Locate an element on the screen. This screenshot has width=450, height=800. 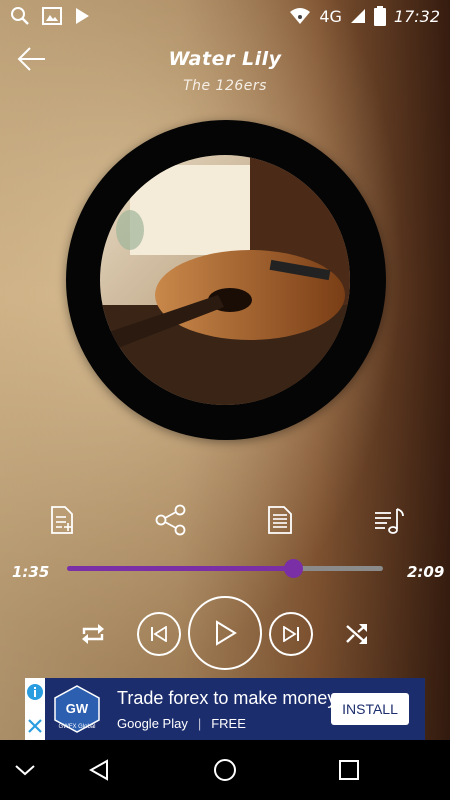
queue-music-icon is located at coordinates (389, 521).